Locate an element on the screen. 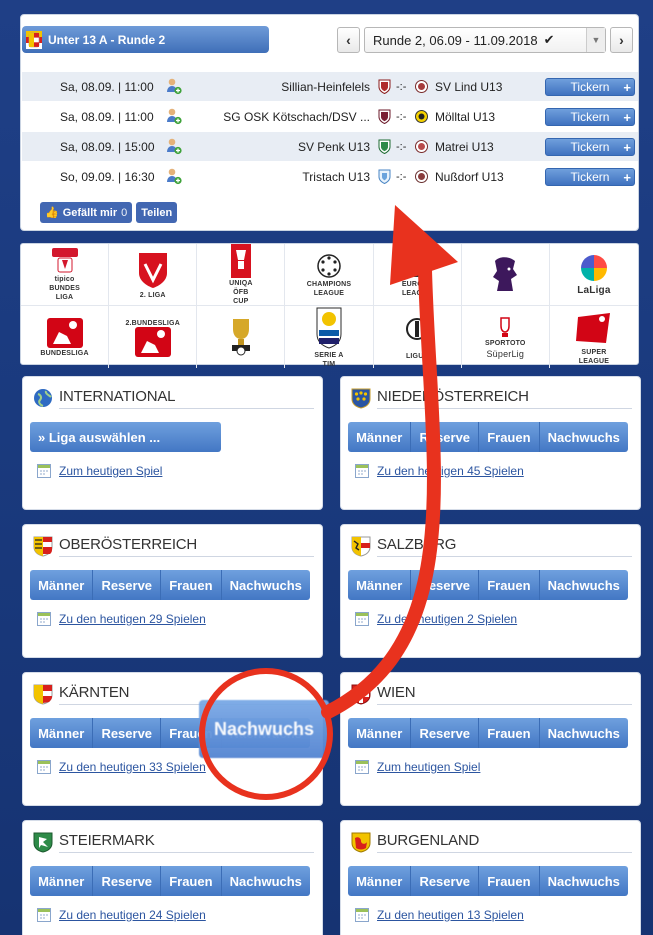  today-games-label: Zum heutigen Spiel is located at coordinates (429, 767).